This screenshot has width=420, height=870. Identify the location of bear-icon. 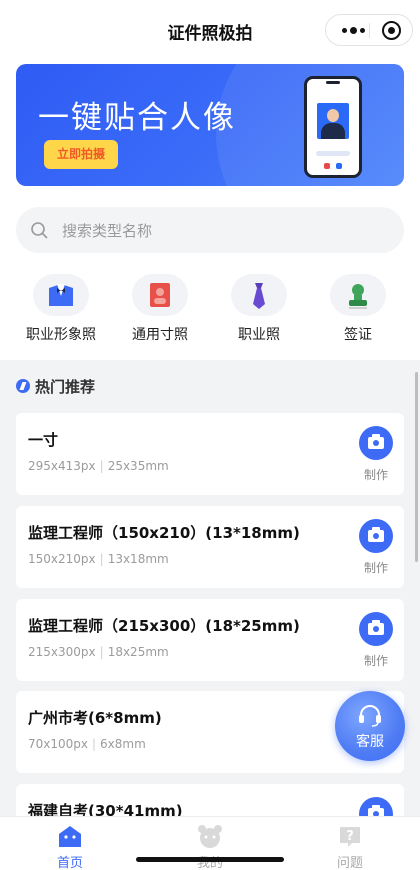
(210, 836).